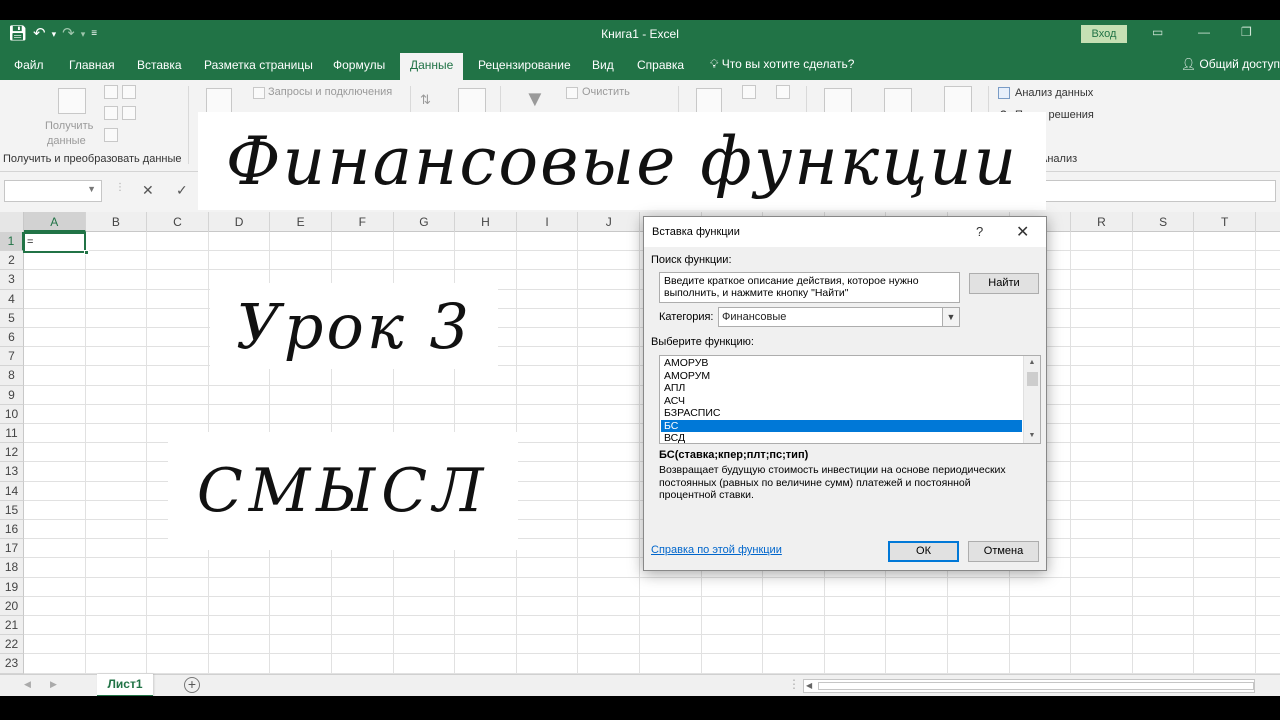 Image resolution: width=1280 pixels, height=720 pixels. Describe the element at coordinates (1164, 222) in the screenshot. I see `column-header-s: S` at that location.